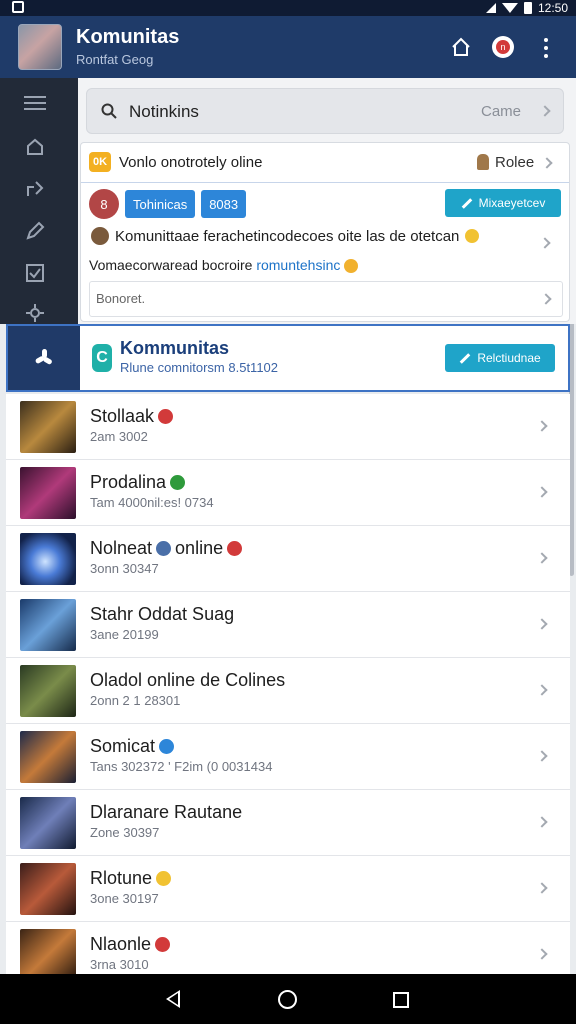  Describe the element at coordinates (288, 823) in the screenshot. I see `list-item: Dlaranare Rautane Zone 30397` at that location.